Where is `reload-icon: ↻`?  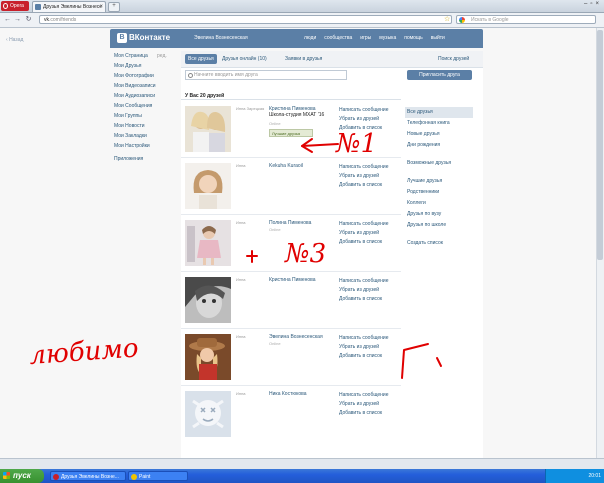 reload-icon: ↻ is located at coordinates (28, 20).